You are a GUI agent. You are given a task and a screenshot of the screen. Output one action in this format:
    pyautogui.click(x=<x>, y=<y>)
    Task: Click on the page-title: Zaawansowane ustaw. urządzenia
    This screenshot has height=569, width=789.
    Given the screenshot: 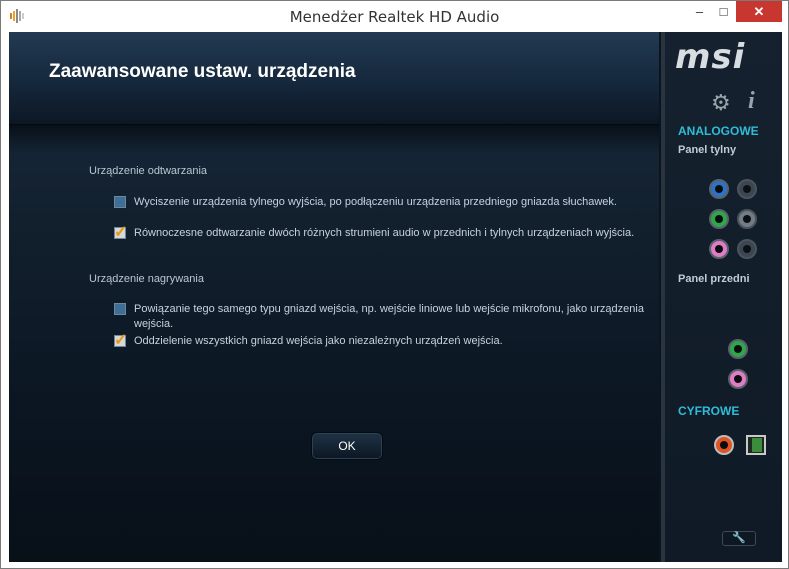 What is the action you would take?
    pyautogui.click(x=202, y=71)
    